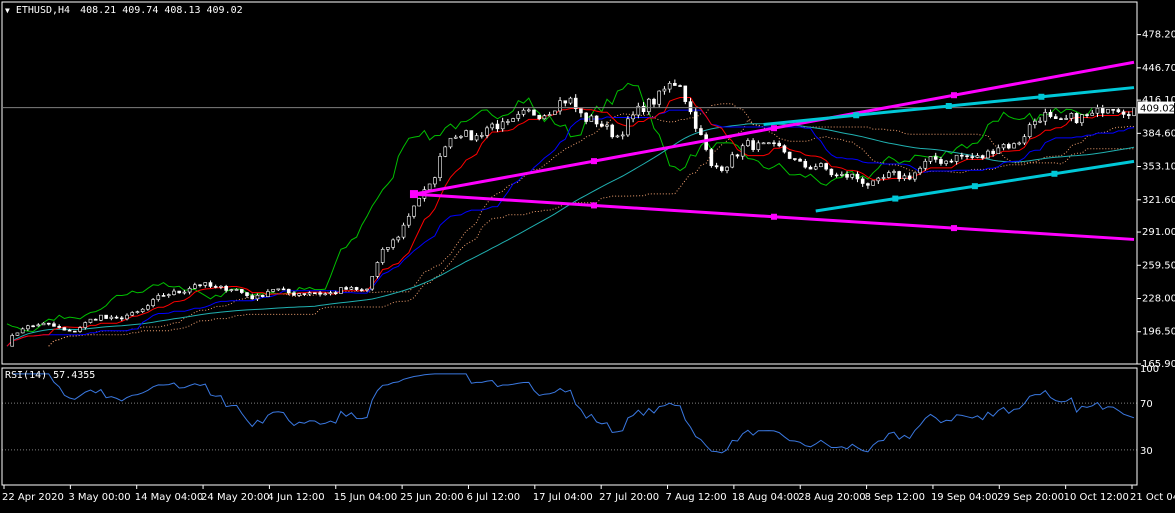 This screenshot has height=513, width=1175. What do you see at coordinates (1152, 497) in the screenshot?
I see `x-tick-label: 21 Oct 04:00` at bounding box center [1152, 497].